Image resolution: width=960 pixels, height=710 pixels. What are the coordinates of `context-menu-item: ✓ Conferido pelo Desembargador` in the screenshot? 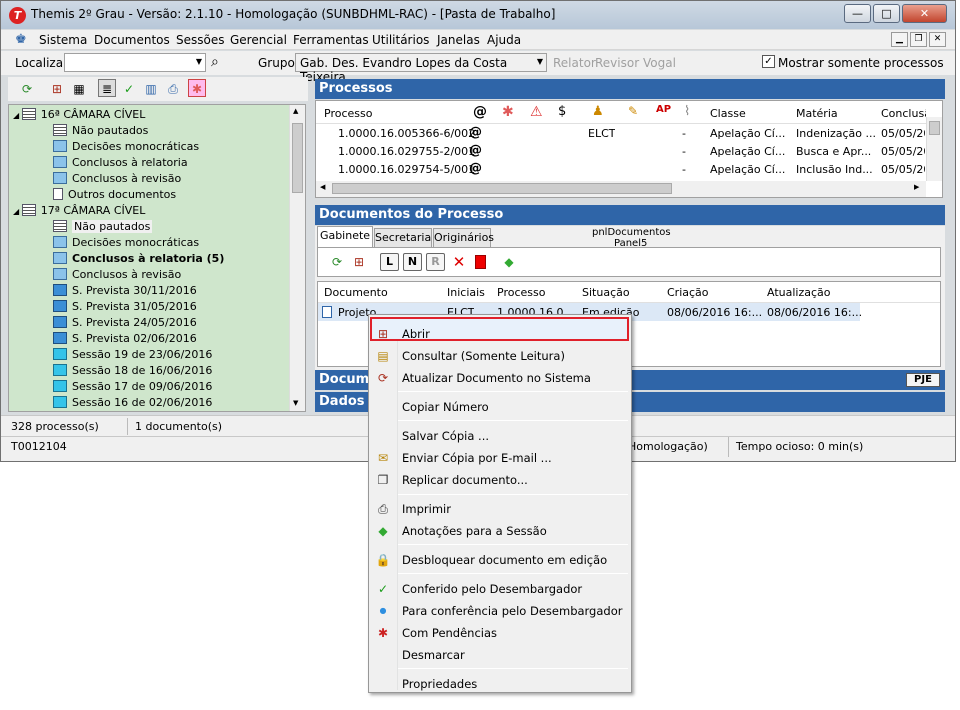 It's located at (500, 589).